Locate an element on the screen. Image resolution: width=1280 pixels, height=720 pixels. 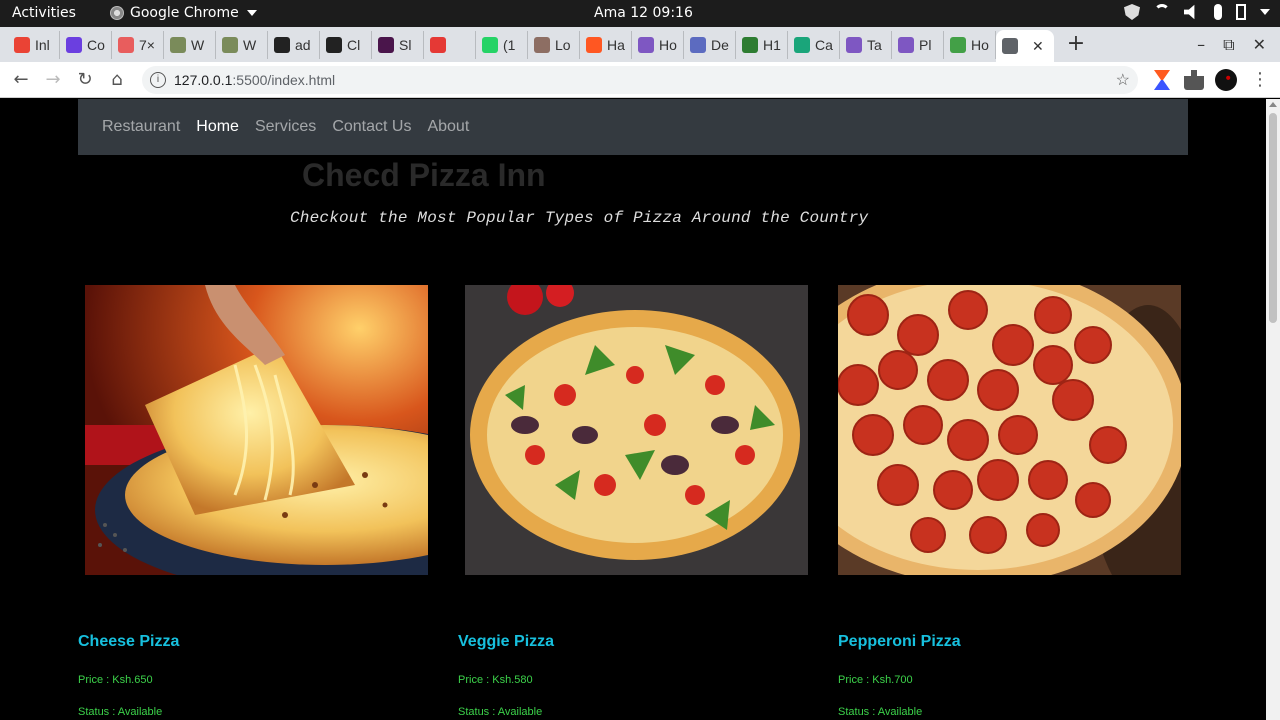
browser-tab: H1 is located at coordinates (762, 44).